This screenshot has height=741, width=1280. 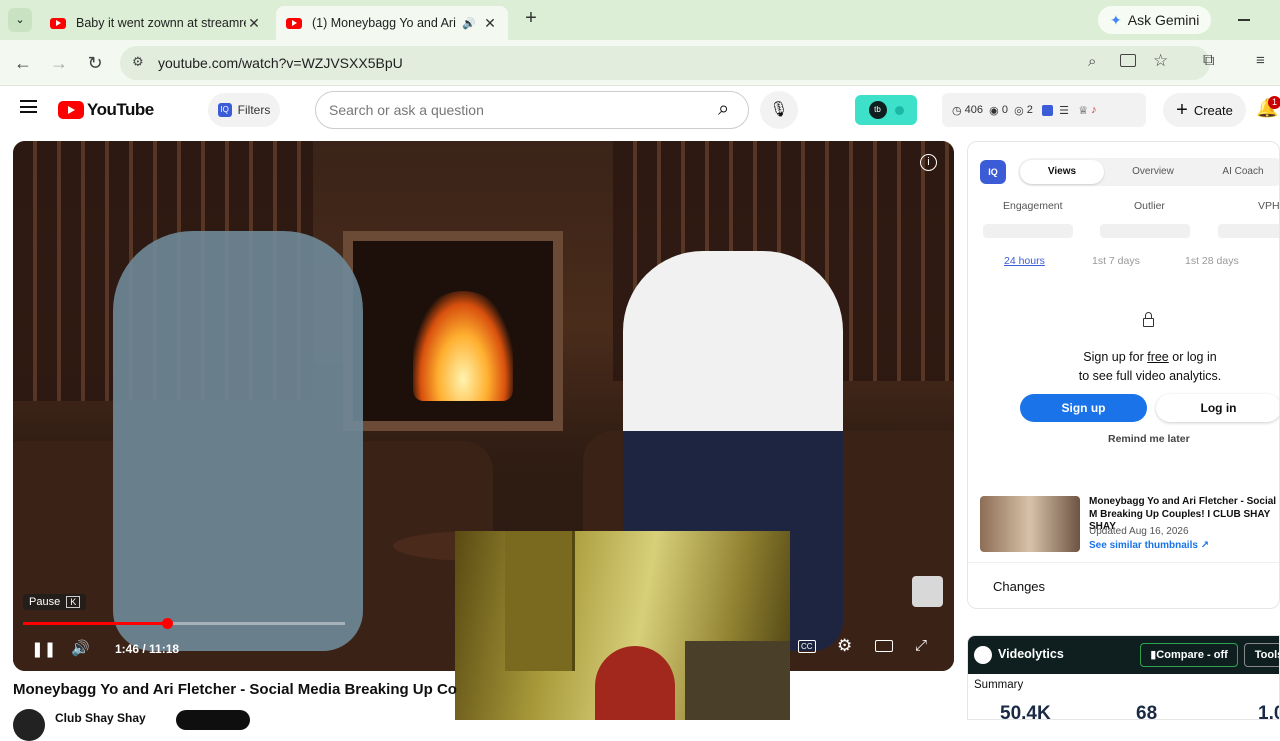 What do you see at coordinates (244, 110) in the screenshot?
I see `filters-button: IQ Filters` at bounding box center [244, 110].